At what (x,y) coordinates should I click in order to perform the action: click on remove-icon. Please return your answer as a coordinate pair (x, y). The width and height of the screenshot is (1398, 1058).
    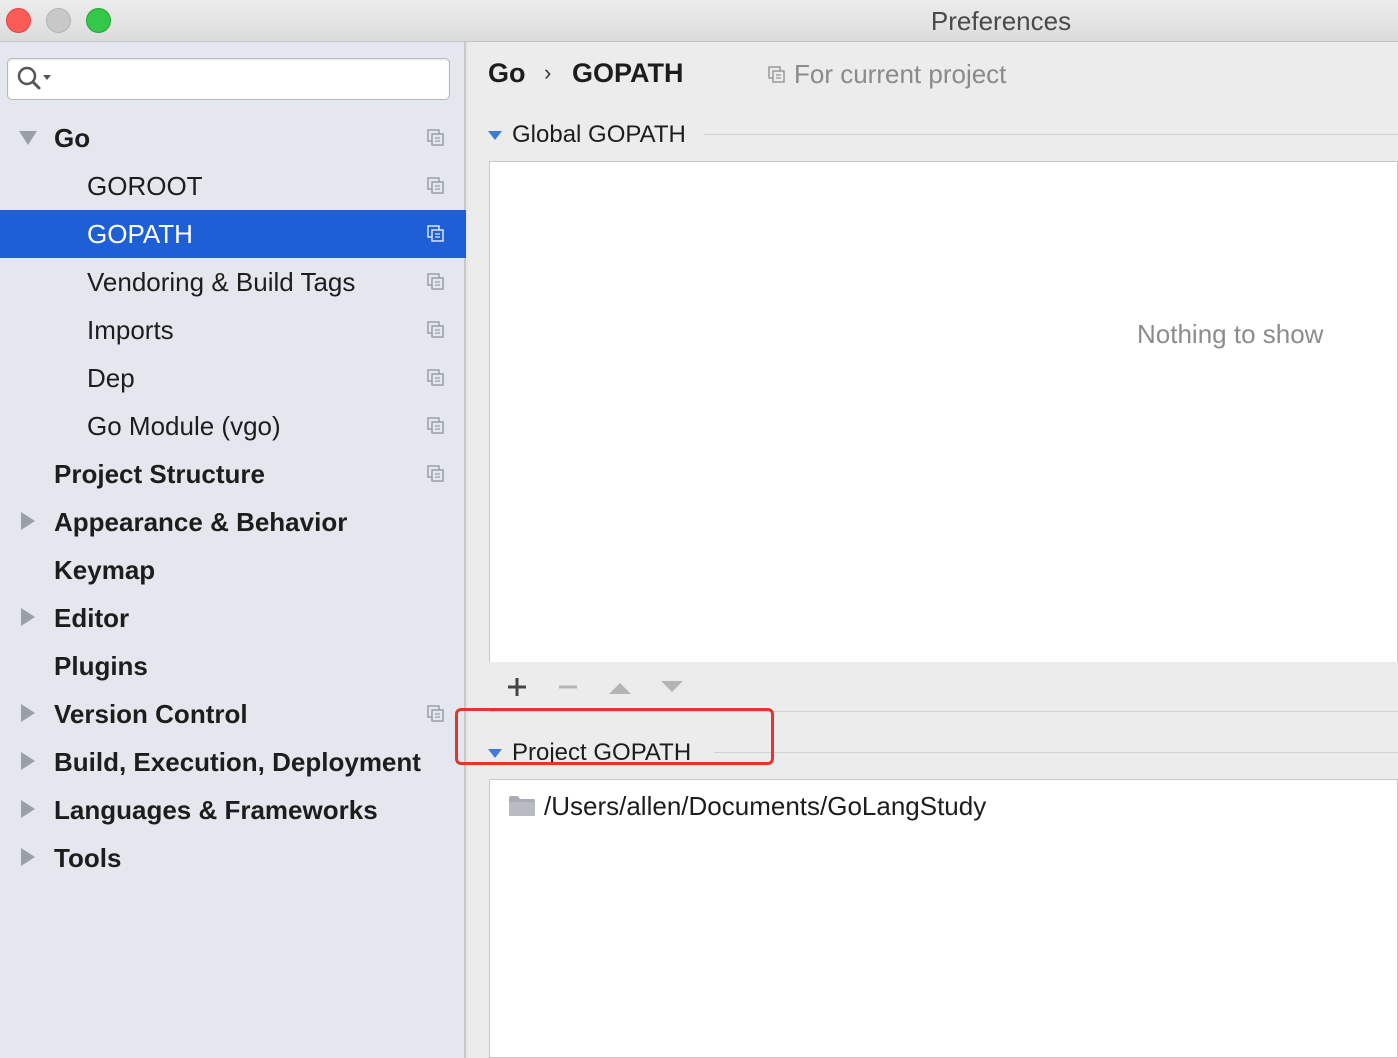
    Looking at the image, I should click on (568, 687).